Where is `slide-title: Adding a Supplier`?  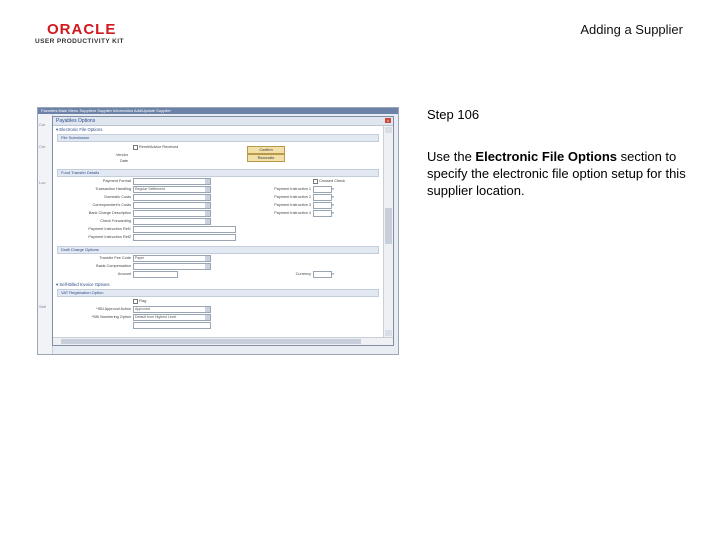 slide-title: Adding a Supplier is located at coordinates (631, 29).